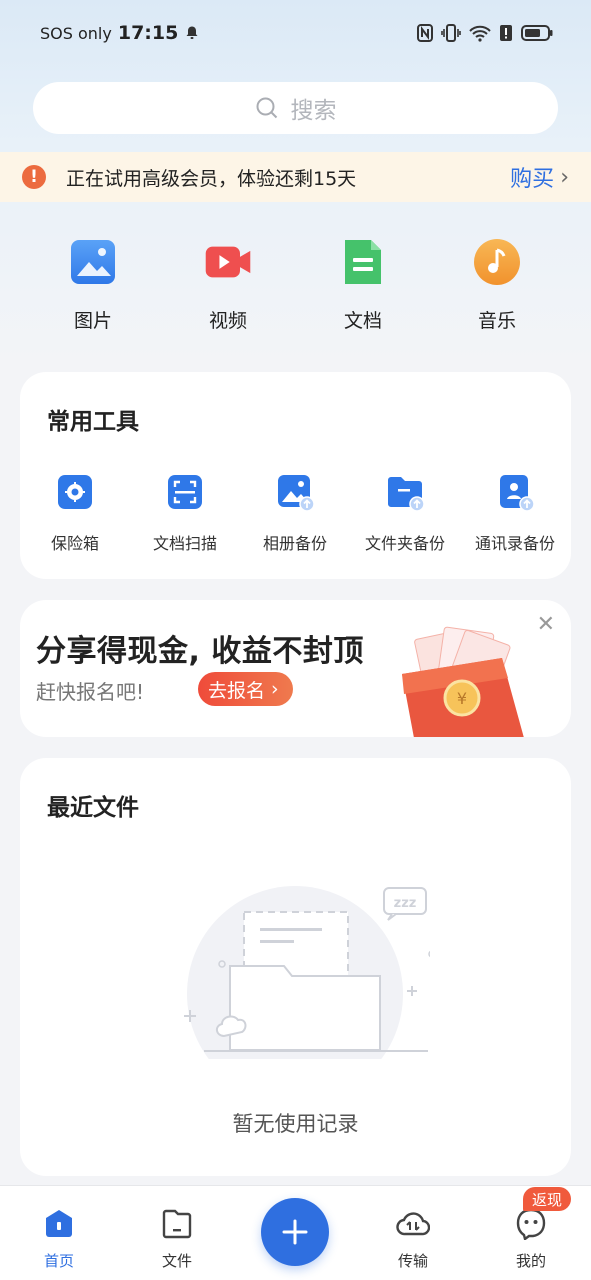 The height and width of the screenshot is (1280, 591). Describe the element at coordinates (531, 1225) in the screenshot. I see `profile-icon` at that location.